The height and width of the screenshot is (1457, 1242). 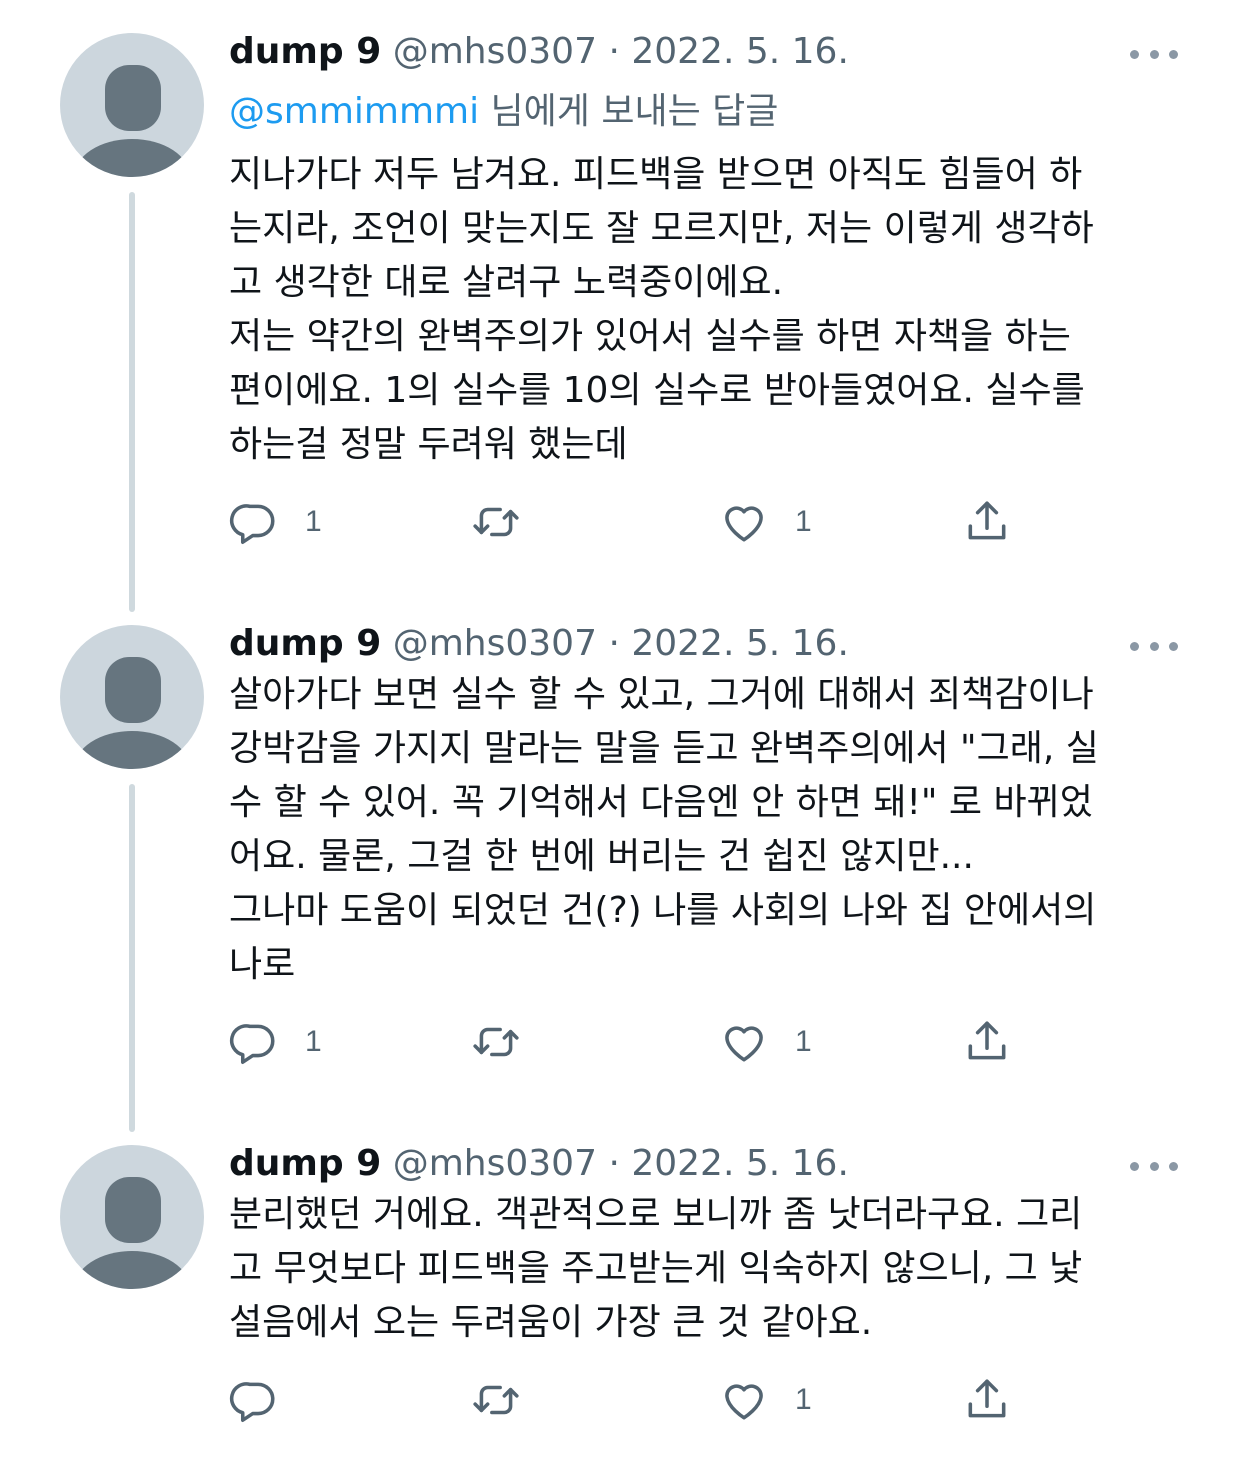 I want to click on tweet-text-line: 설음에서 오는 두려움이 가장 큰 것 같아요., so click(x=551, y=1322).